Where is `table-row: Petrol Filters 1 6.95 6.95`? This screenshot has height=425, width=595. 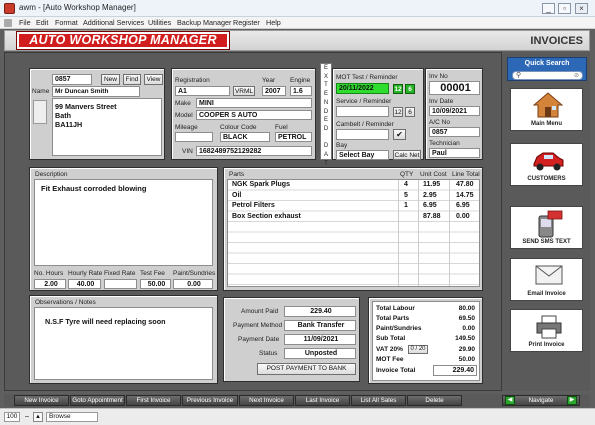 table-row: Petrol Filters 1 6.95 6.95 is located at coordinates (353, 206).